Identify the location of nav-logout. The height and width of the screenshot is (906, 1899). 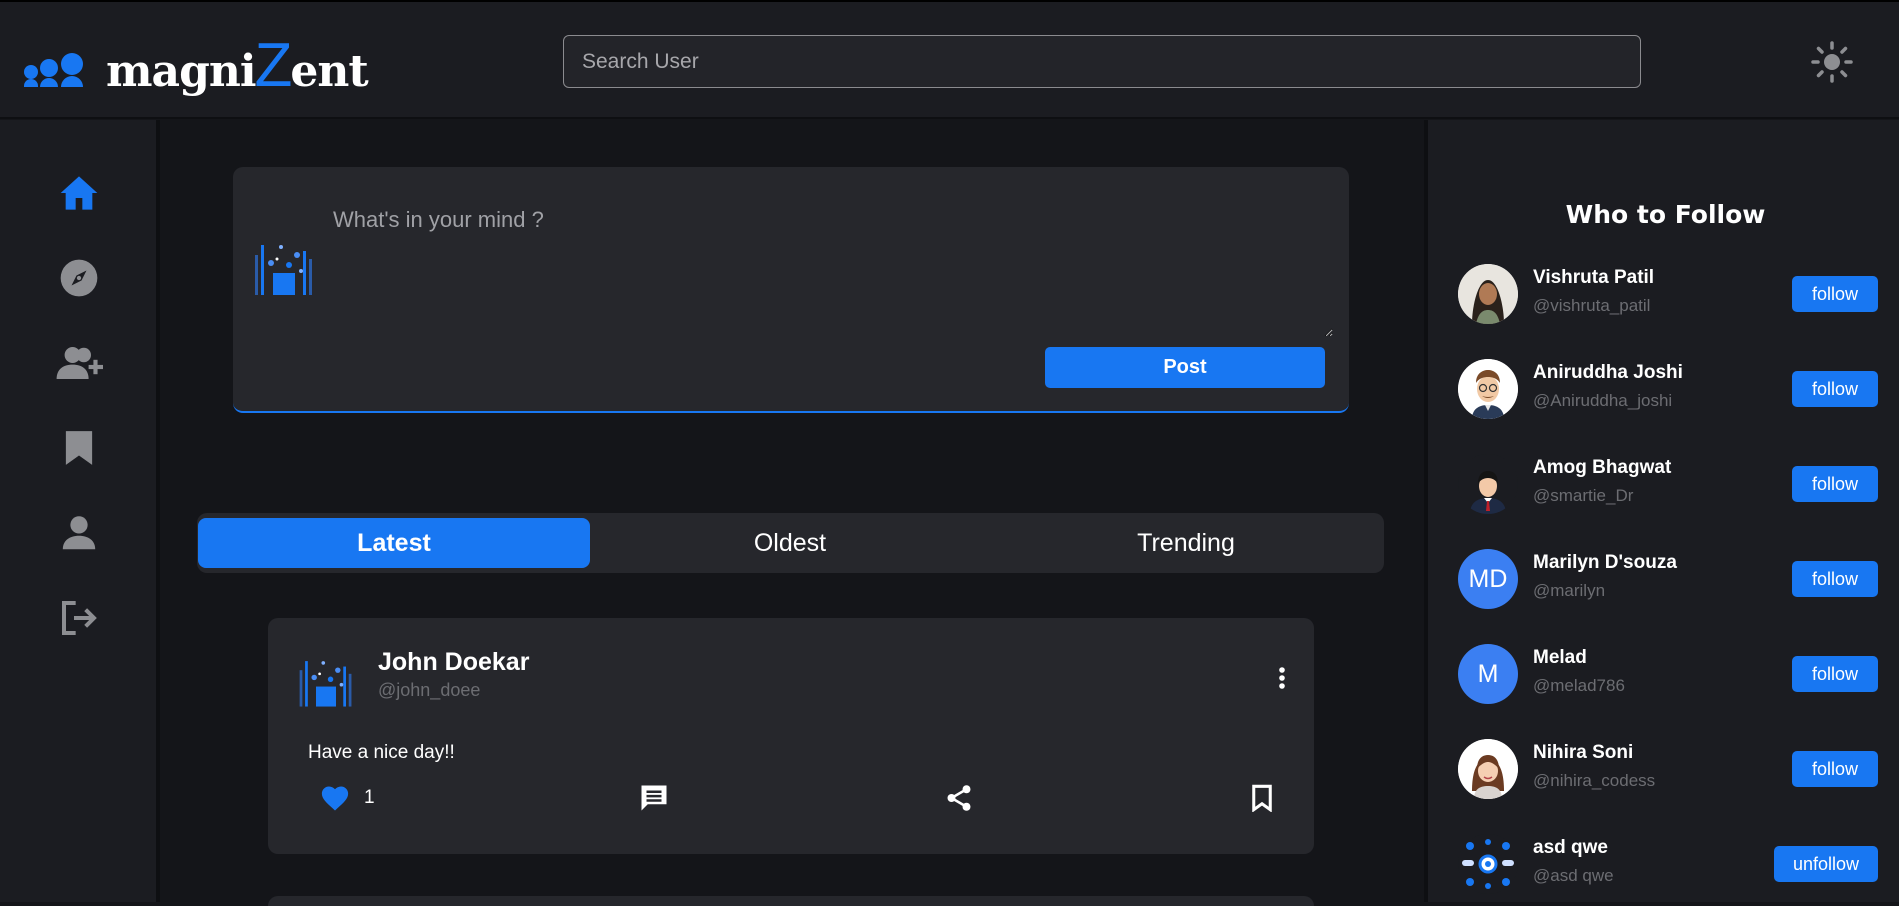
(79, 618).